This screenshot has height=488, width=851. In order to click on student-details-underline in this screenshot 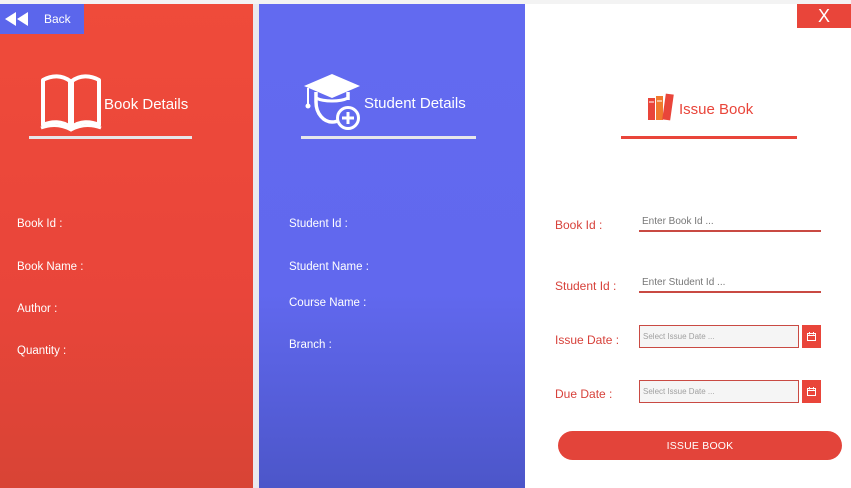, I will do `click(388, 137)`.